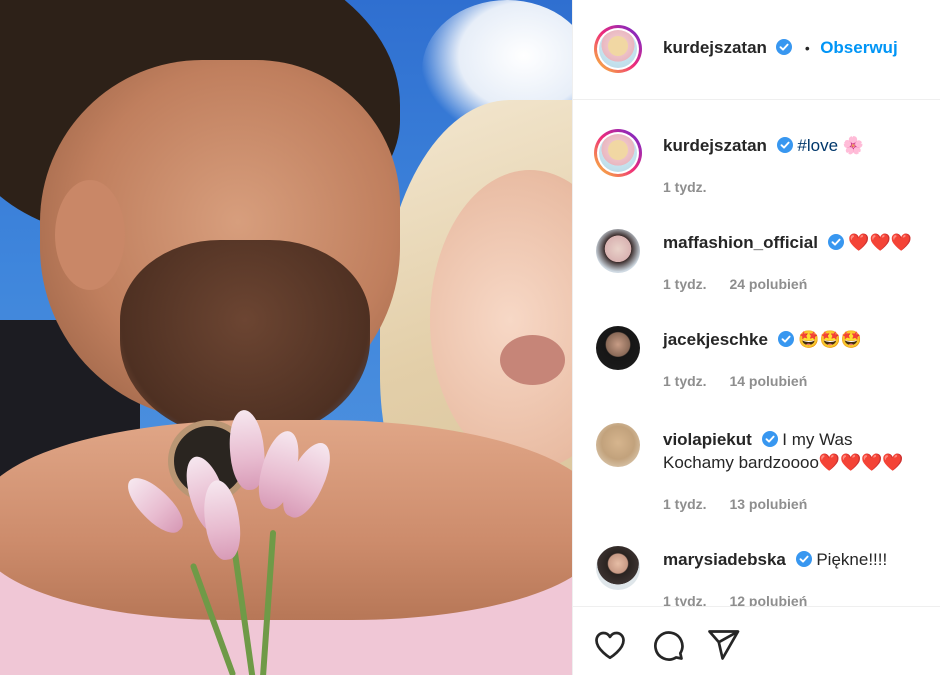 The width and height of the screenshot is (940, 676). I want to click on comment-username: jacekjeschke, so click(715, 339).